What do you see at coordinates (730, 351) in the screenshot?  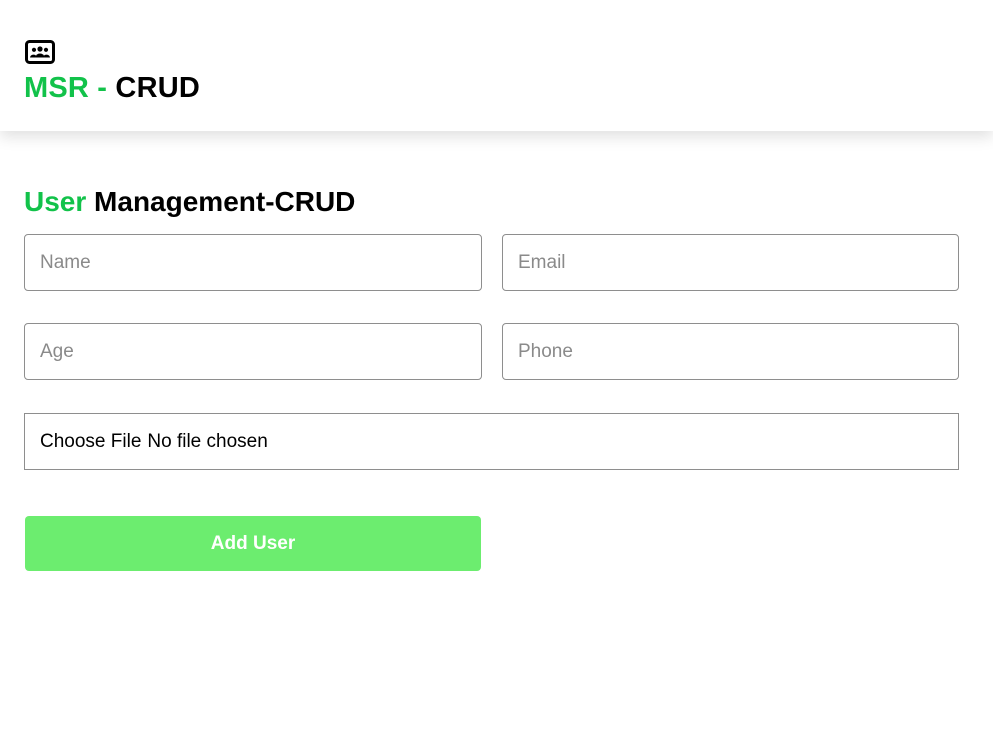 I see `phone-input` at bounding box center [730, 351].